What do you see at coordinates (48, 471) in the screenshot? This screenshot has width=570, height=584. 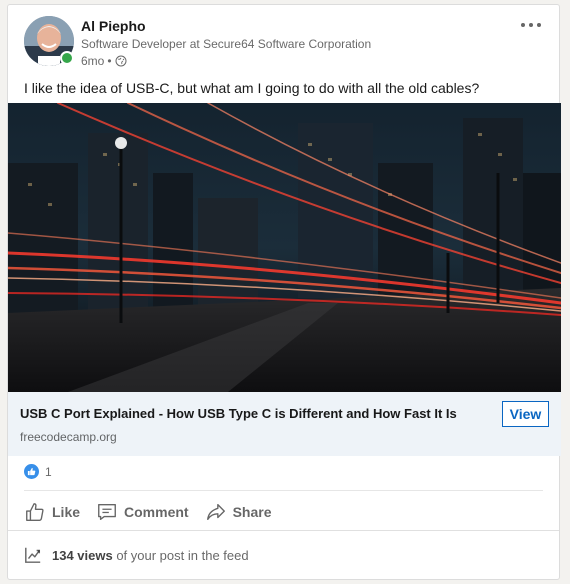 I see `reaction-count: 1` at bounding box center [48, 471].